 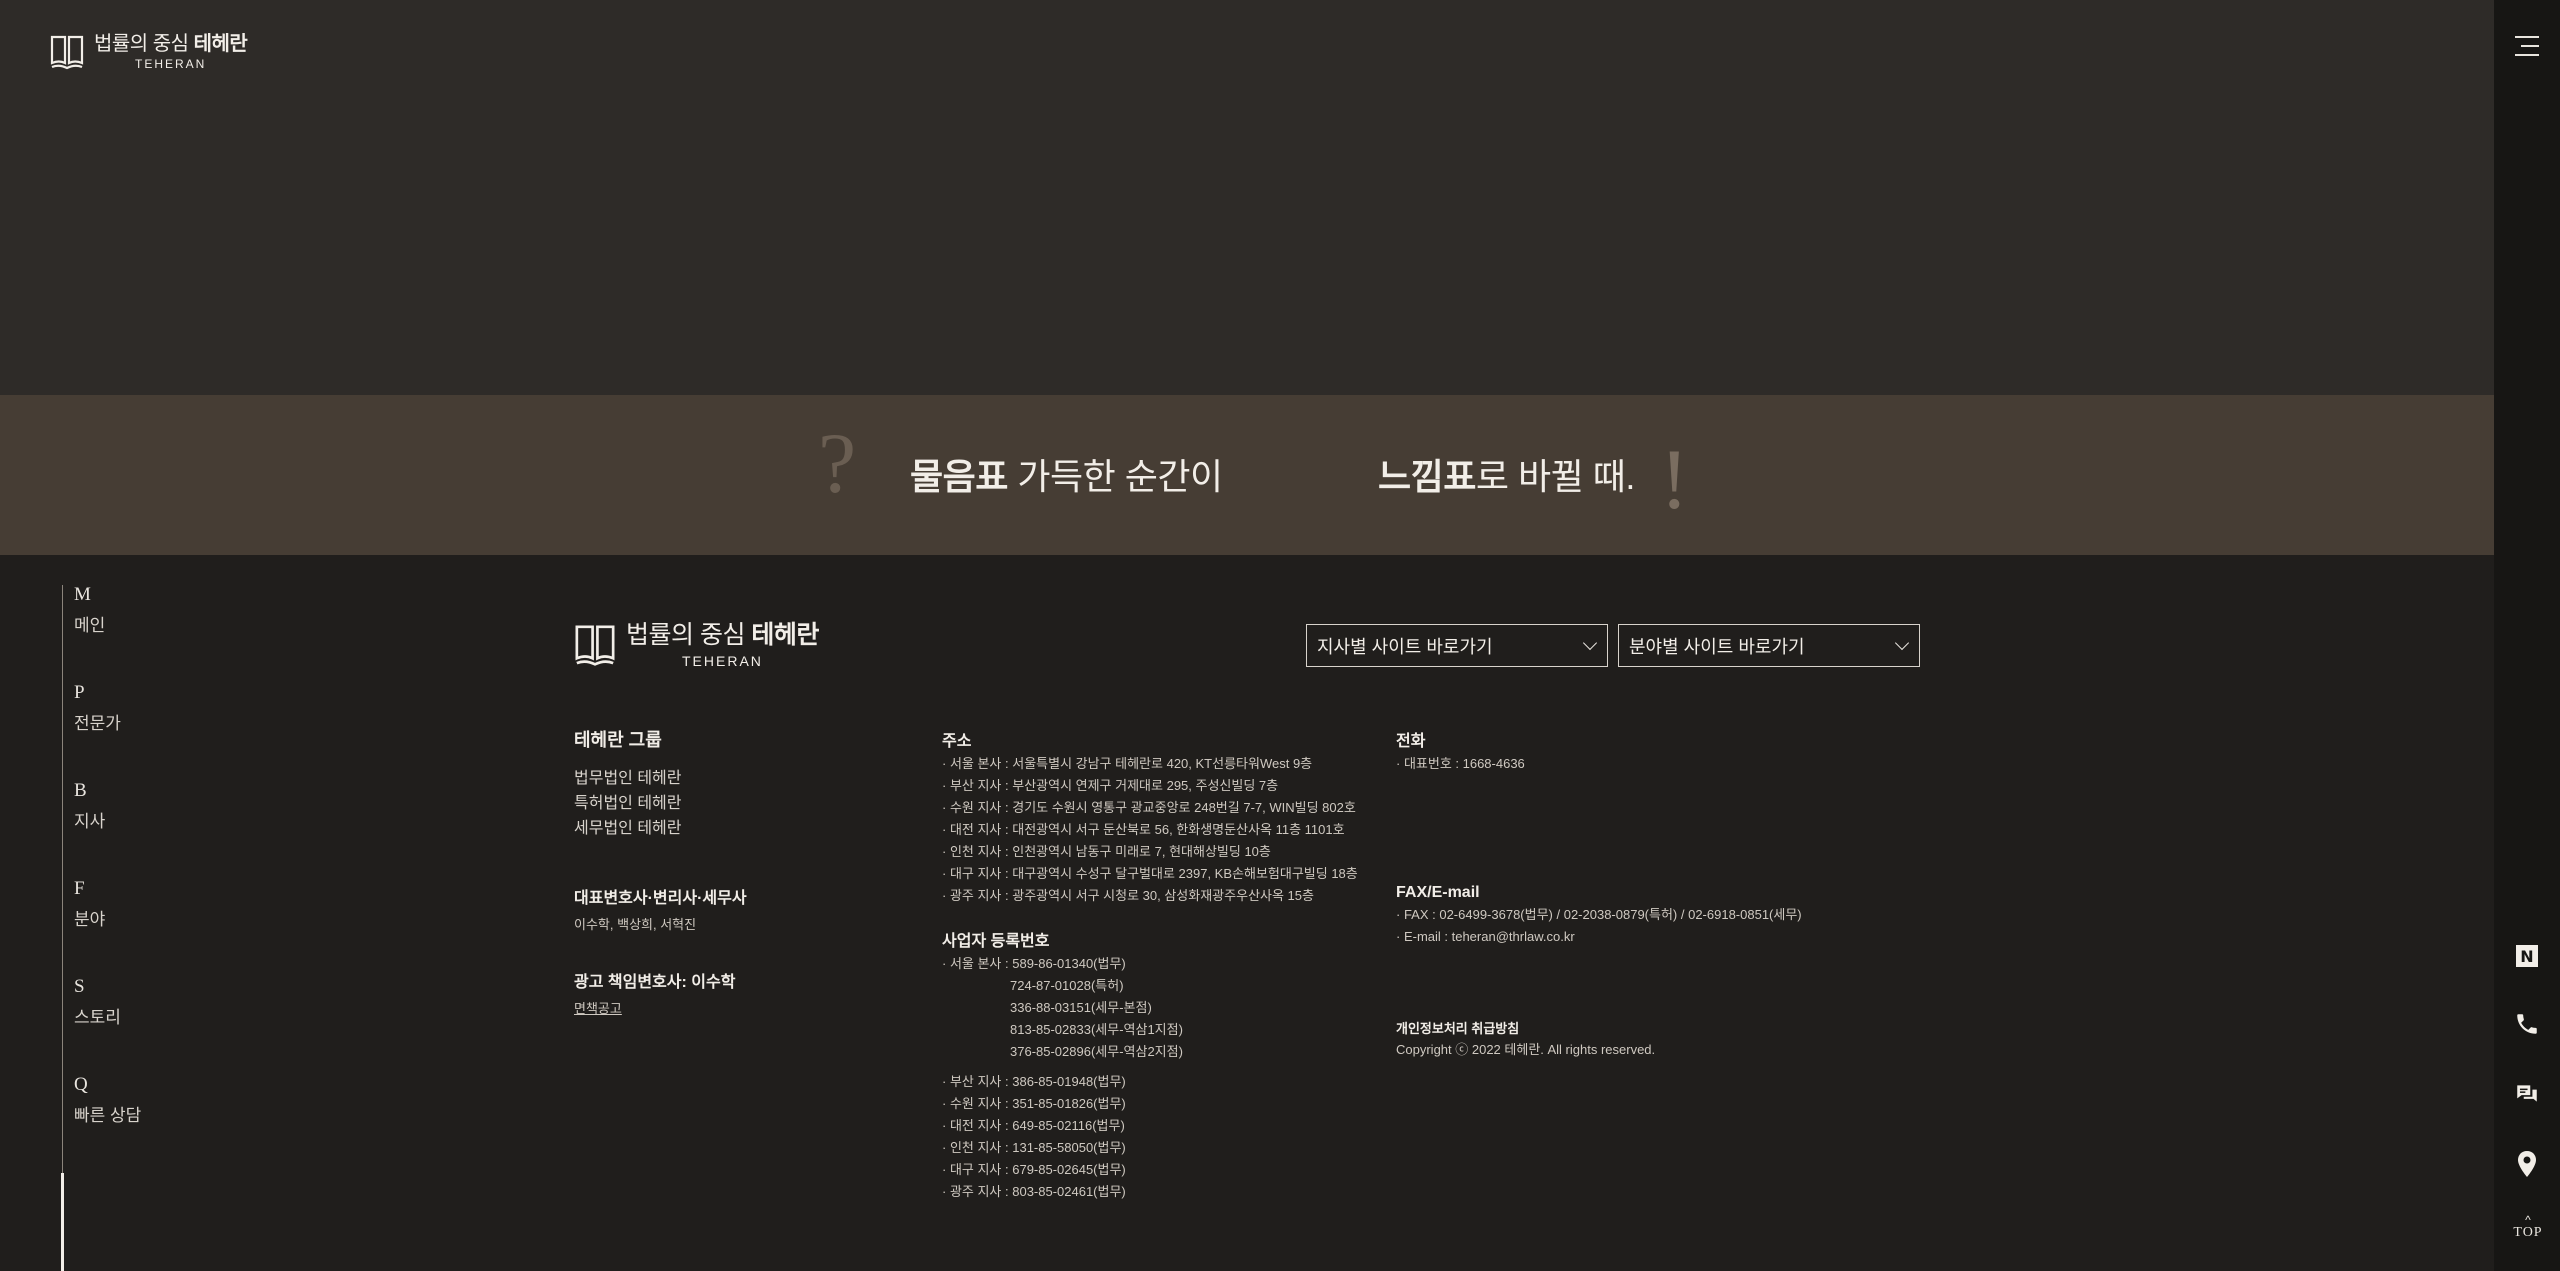 I want to click on phone-icon, so click(x=2527, y=1024).